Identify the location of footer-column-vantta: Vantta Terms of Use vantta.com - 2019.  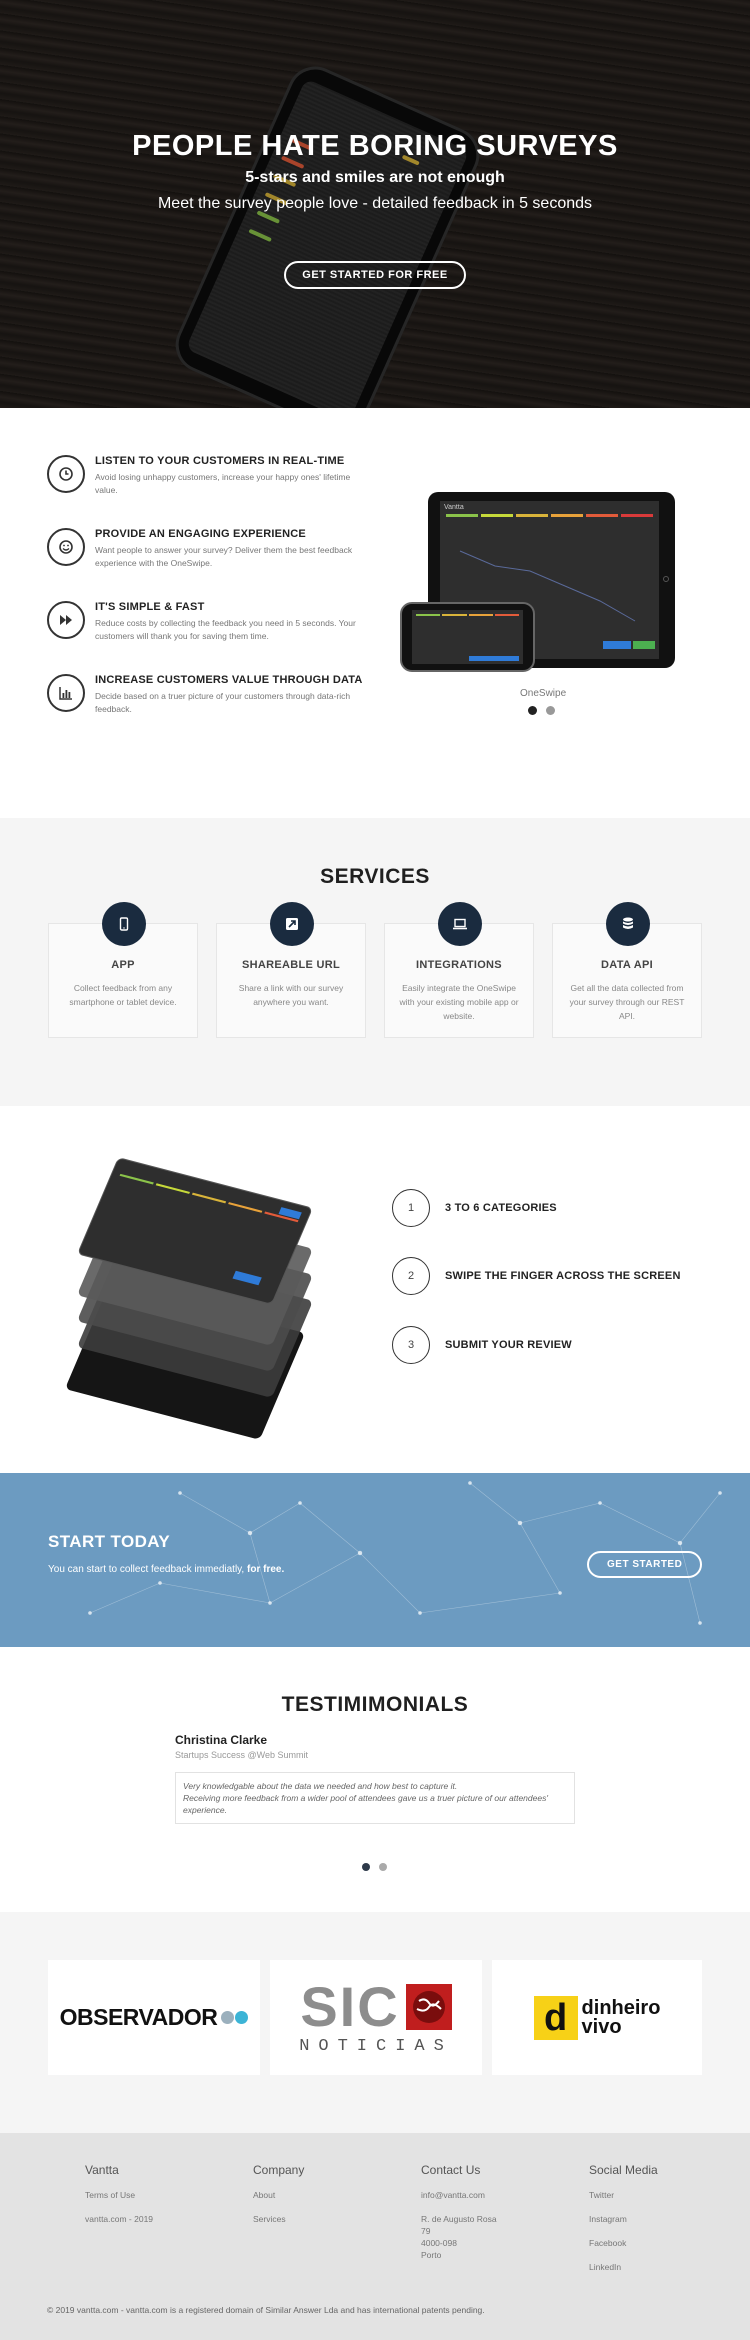
(119, 2200).